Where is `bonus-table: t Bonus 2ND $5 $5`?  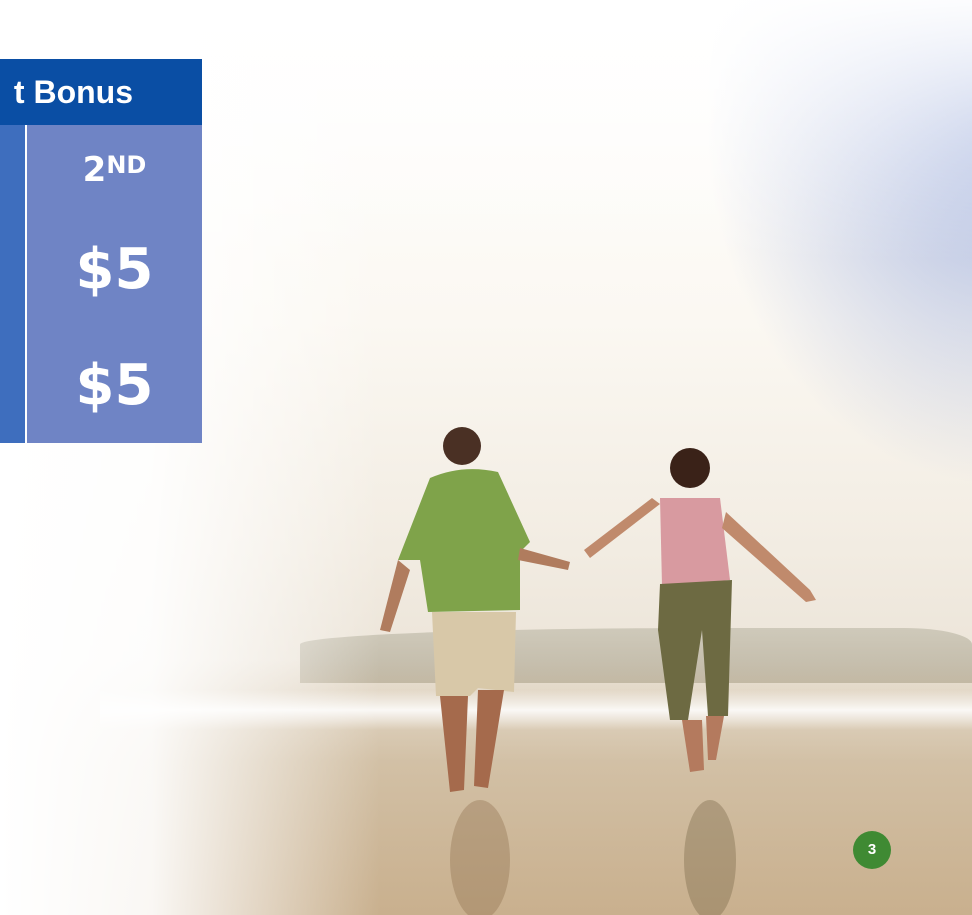
bonus-table: t Bonus 2ND $5 $5 is located at coordinates (101, 251).